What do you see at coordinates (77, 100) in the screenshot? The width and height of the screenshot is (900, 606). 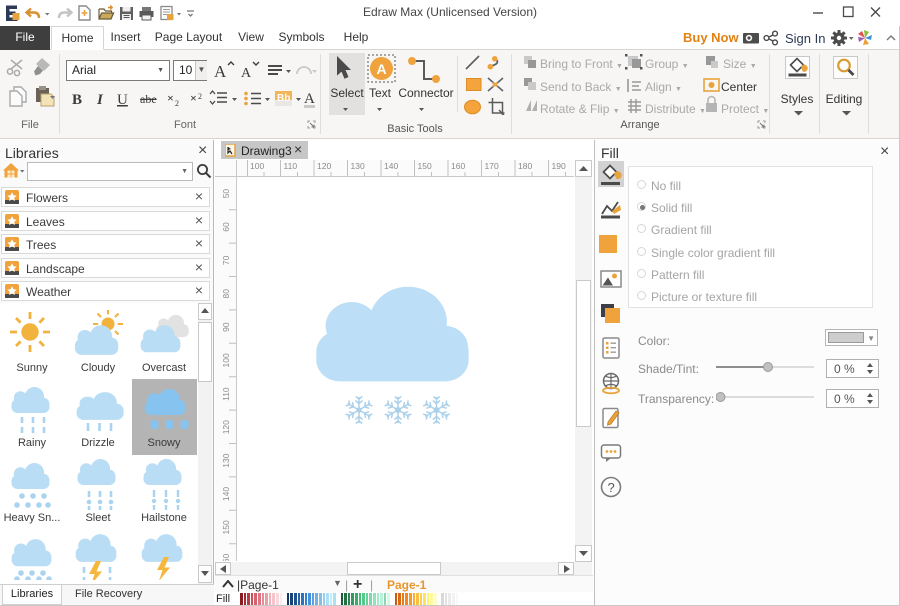 I see `svg-text: B` at bounding box center [77, 100].